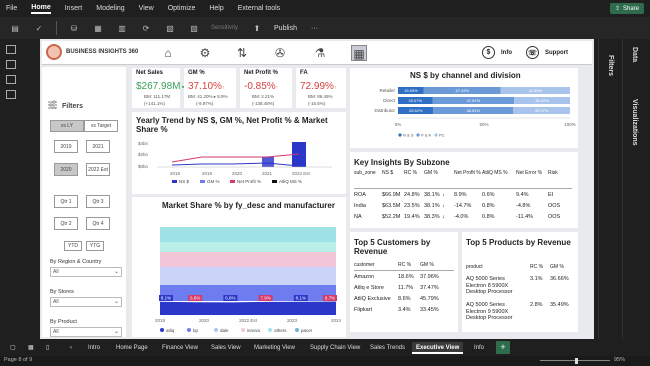 The width and height of the screenshot is (650, 366). Describe the element at coordinates (314, 28) in the screenshot. I see `more-options-button: ···` at that location.